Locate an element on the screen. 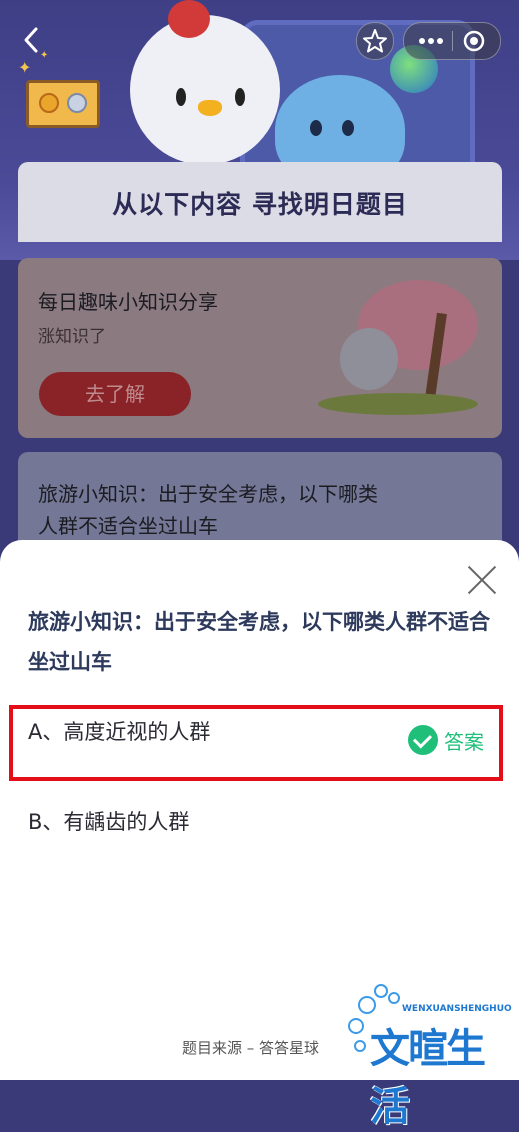 Image resolution: width=519 pixels, height=1132 pixels. watermark-subtext: WENXUANSHENGHUO is located at coordinates (457, 1009).